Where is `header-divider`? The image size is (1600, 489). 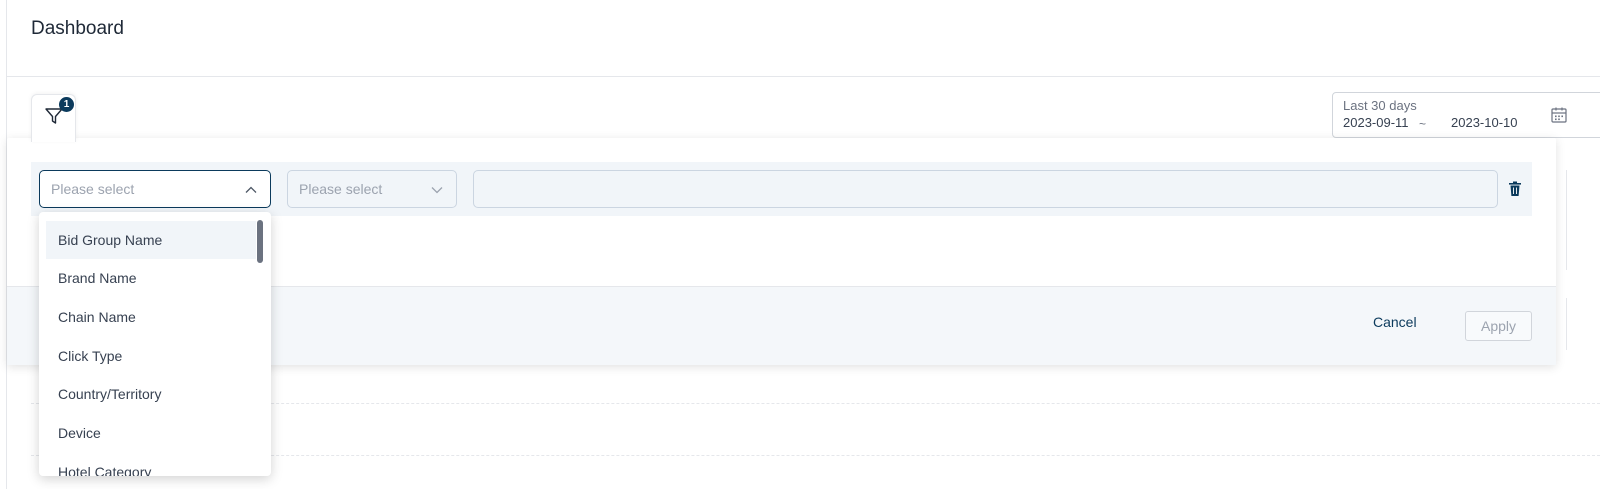 header-divider is located at coordinates (803, 76).